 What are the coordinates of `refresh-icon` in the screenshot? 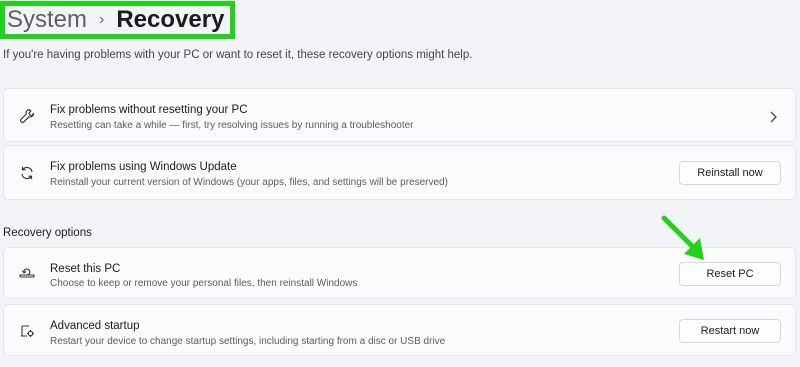 It's located at (27, 173).